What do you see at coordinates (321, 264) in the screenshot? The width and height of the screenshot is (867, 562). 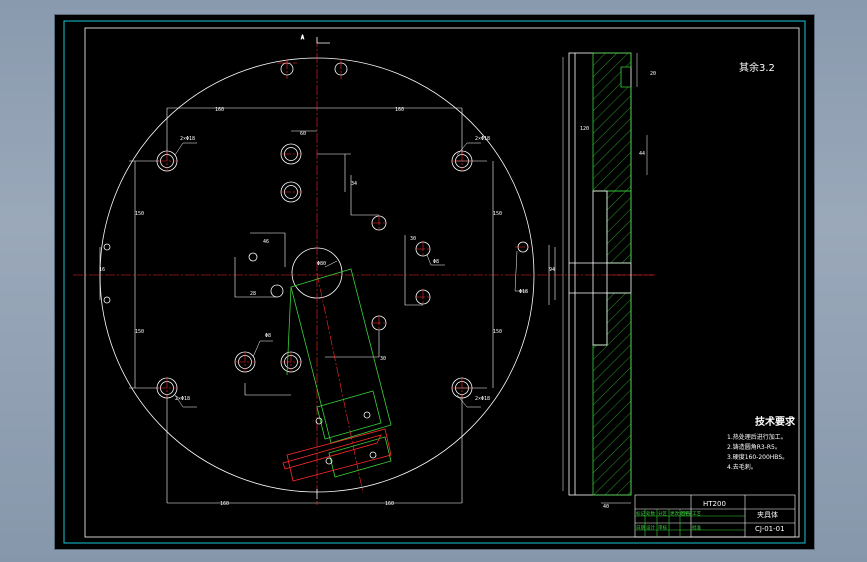 I see `dimension-label: Φ80` at bounding box center [321, 264].